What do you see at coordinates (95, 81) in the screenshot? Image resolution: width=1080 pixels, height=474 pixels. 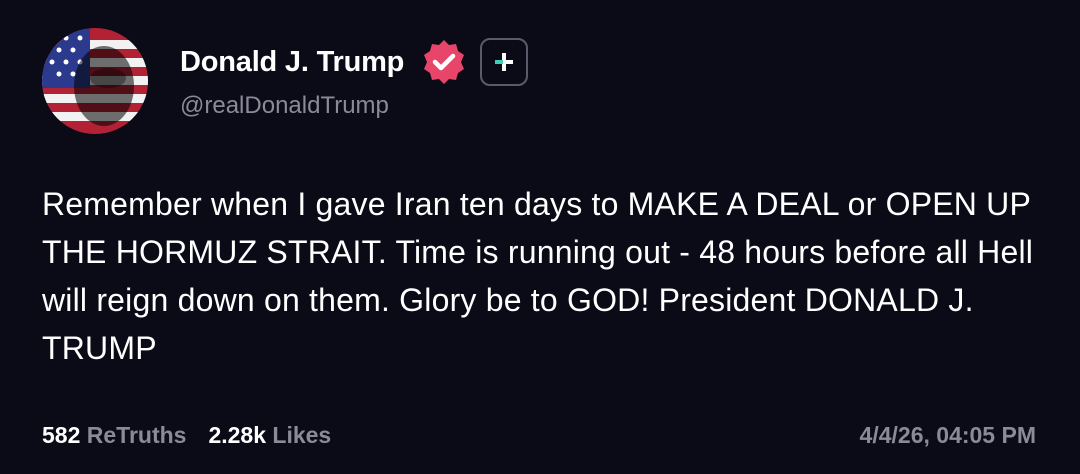 I see `avatar` at bounding box center [95, 81].